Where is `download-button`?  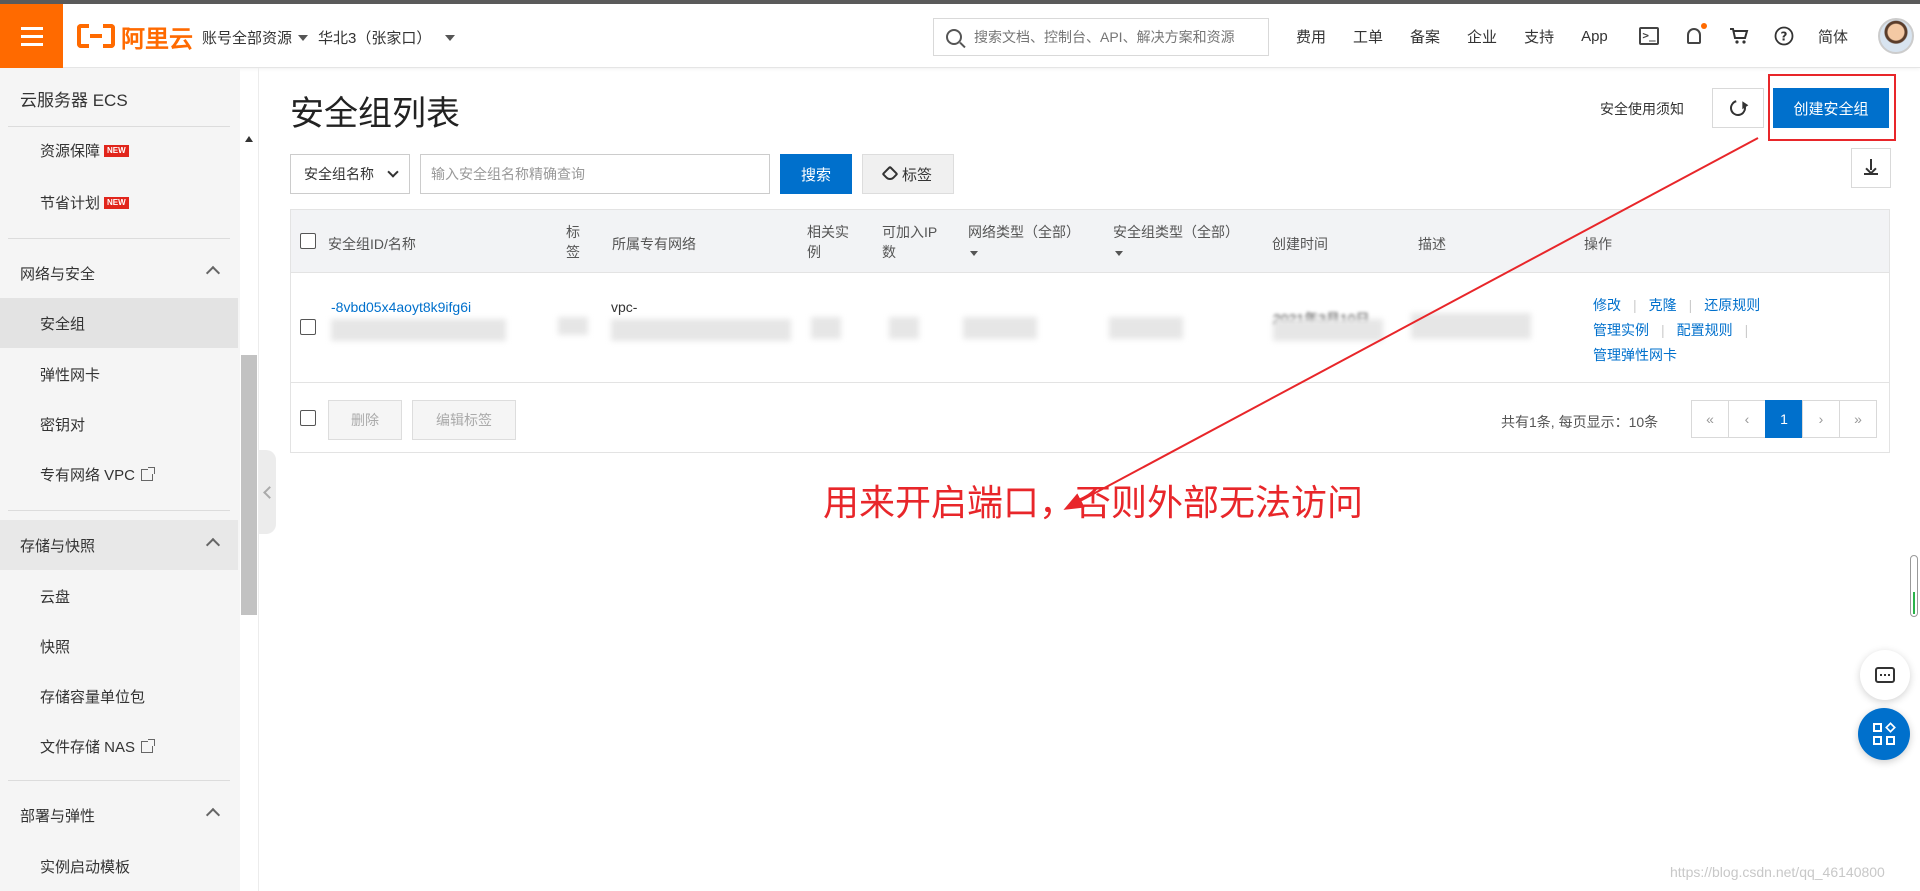
download-button is located at coordinates (1871, 168).